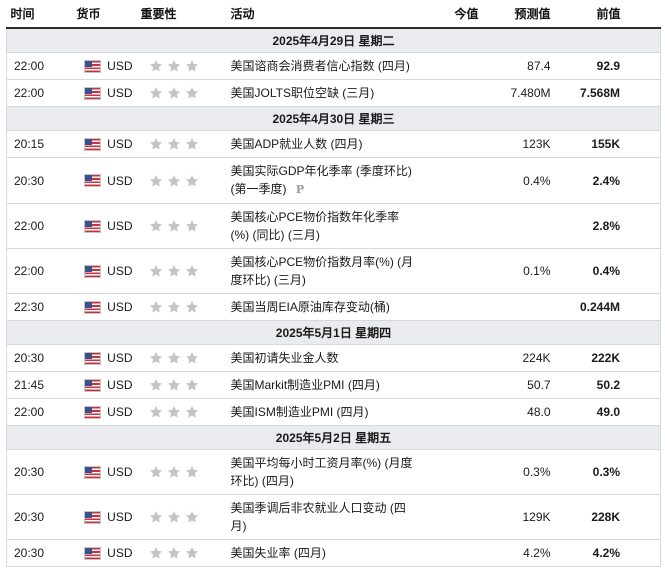 This screenshot has height=570, width=665. I want to click on event-name: 美国ADP就业人数 (四月), so click(297, 144).